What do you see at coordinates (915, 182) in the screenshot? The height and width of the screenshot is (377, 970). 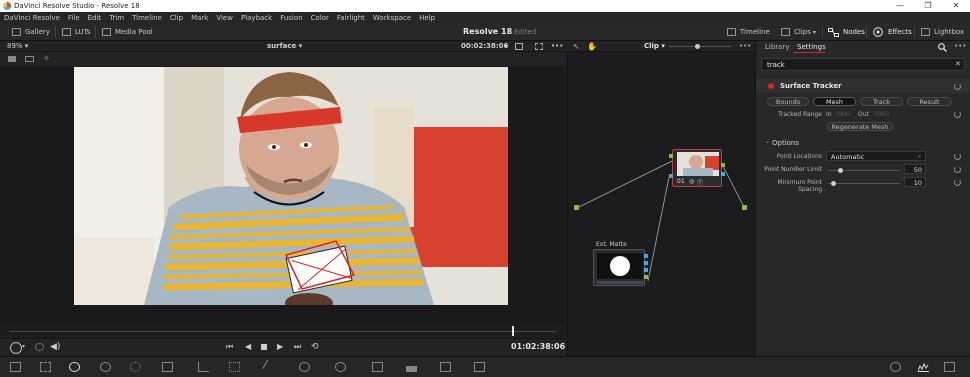 I see `min-spacing-field: 10` at bounding box center [915, 182].